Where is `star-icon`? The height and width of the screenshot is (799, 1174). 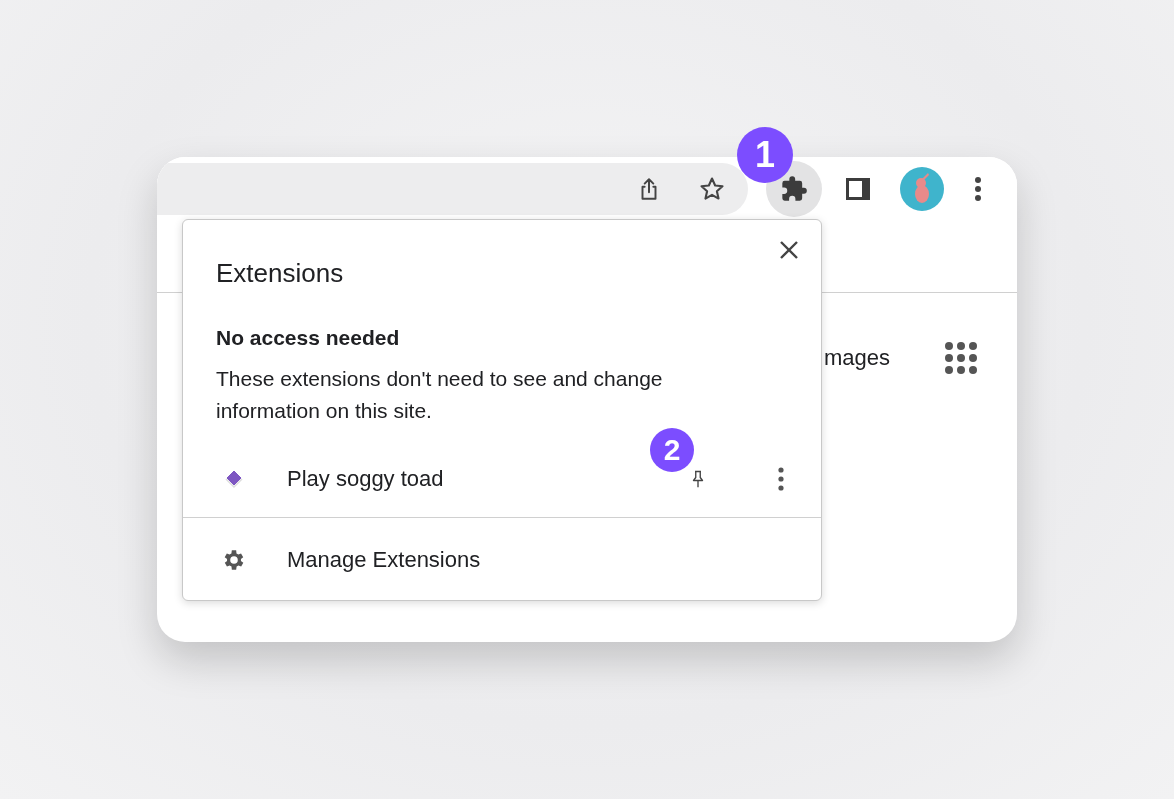 star-icon is located at coordinates (712, 189).